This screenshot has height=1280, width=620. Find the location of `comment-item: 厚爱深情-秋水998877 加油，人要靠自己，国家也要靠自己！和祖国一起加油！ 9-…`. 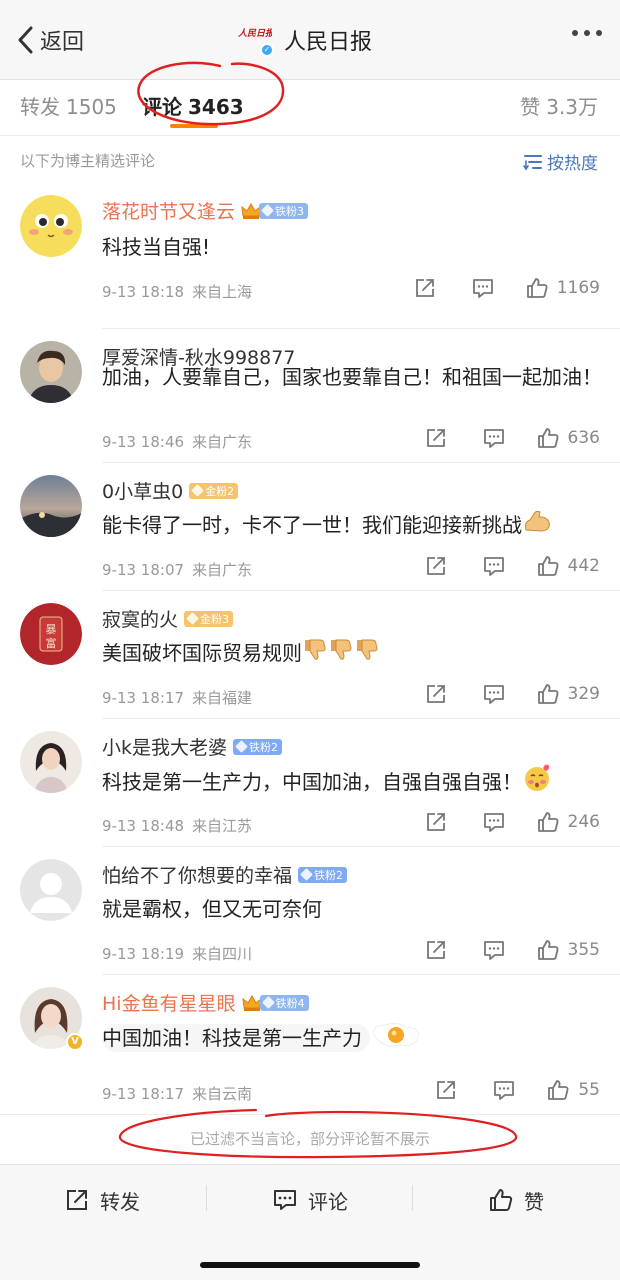

comment-item: 厚爱深情-秋水998877 加油，人要靠自己，国家也要靠自己！和祖国一起加油！ 9-… is located at coordinates (310, 396).